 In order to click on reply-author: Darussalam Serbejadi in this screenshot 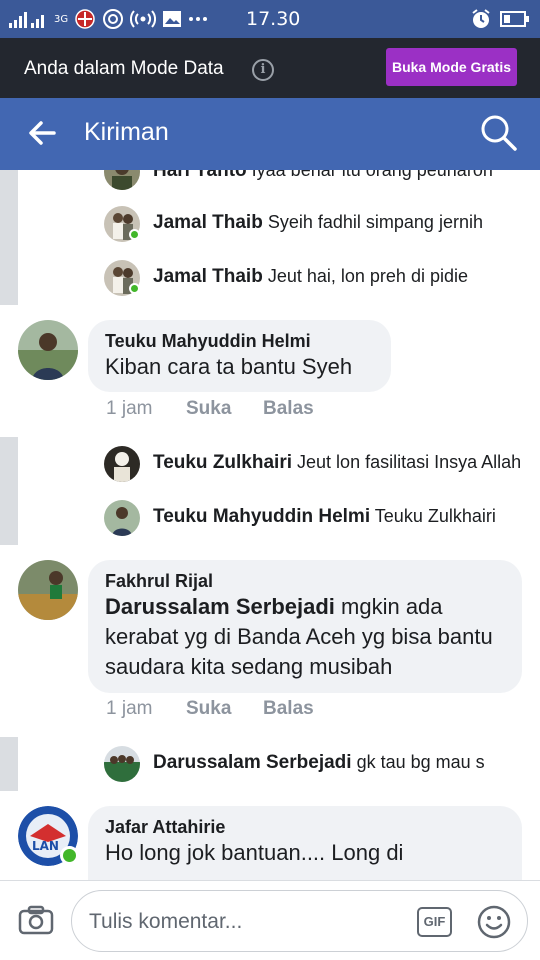, I will do `click(252, 762)`.